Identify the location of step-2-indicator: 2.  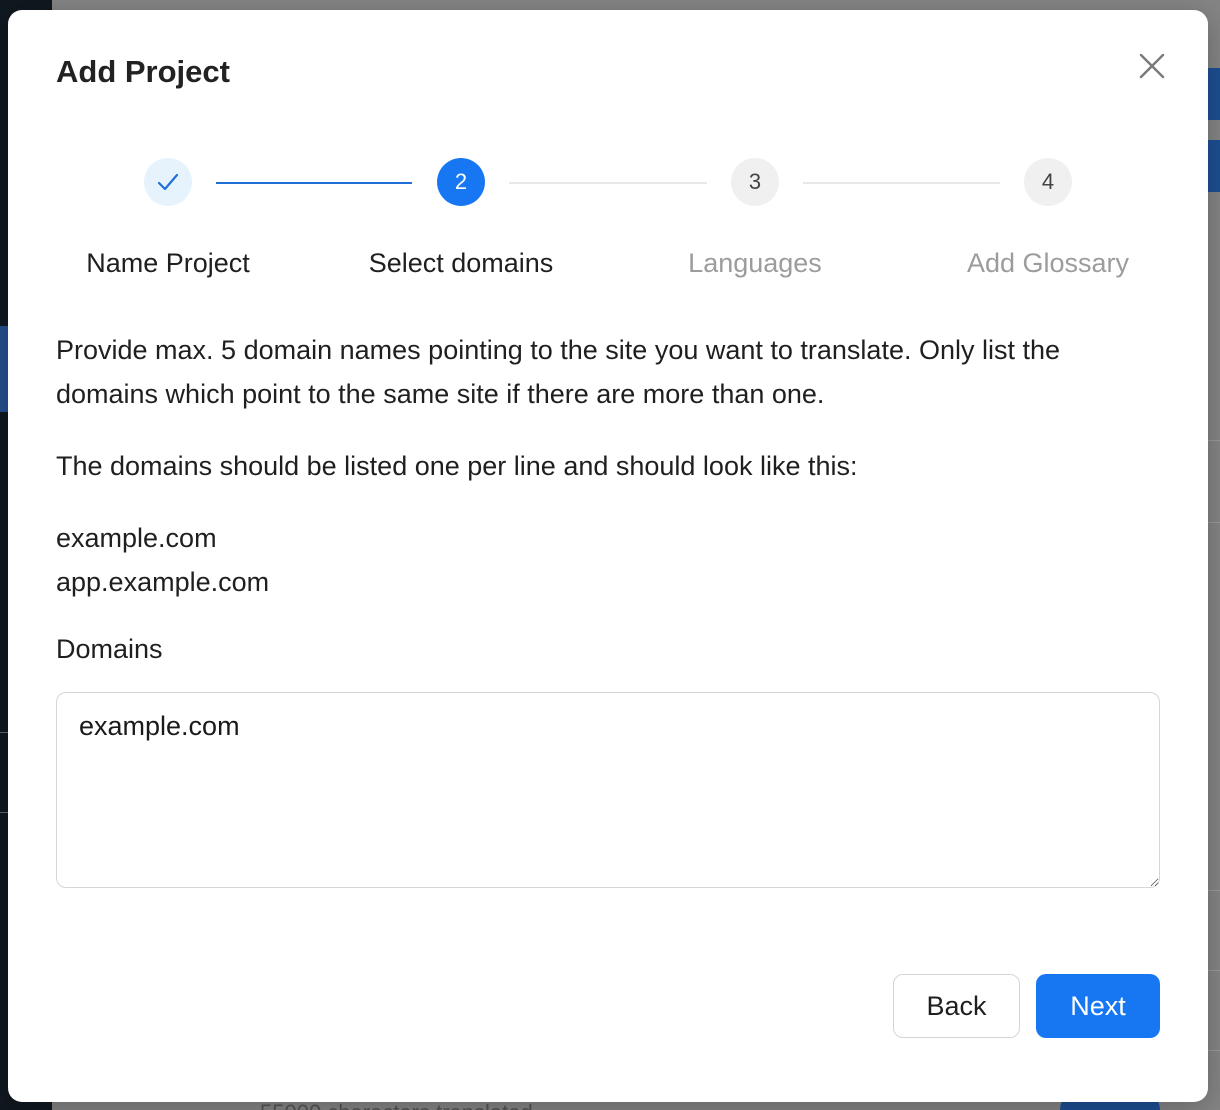
(461, 182).